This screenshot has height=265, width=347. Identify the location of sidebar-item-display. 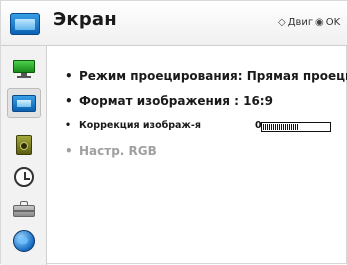
(24, 69).